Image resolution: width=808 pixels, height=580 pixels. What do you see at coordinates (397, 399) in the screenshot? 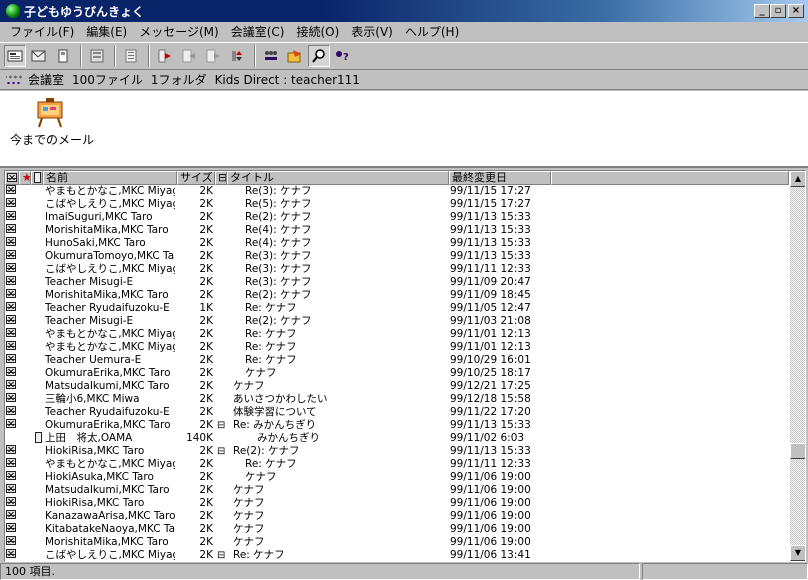
I see `message-row: 三輪小6,MKC Miwa 2K あいさつかわしたい 99/12/18 15:58` at bounding box center [397, 399].